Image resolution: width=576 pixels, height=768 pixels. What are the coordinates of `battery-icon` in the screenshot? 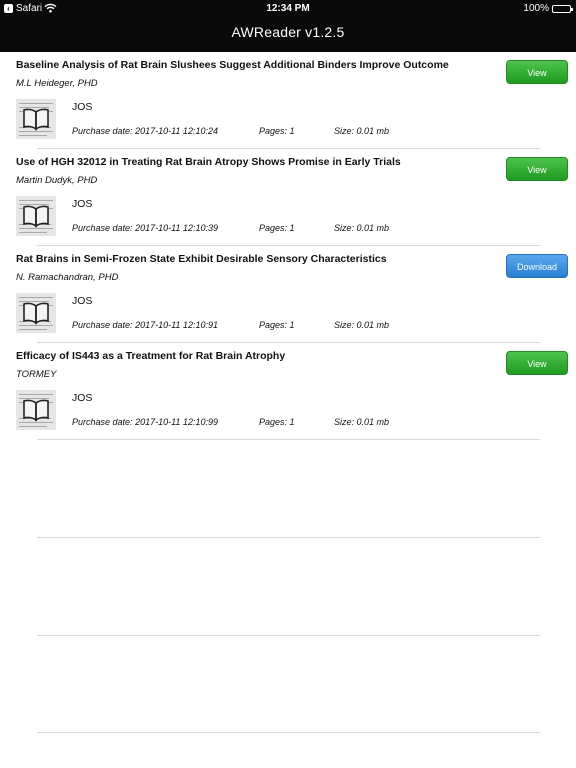 It's located at (562, 8).